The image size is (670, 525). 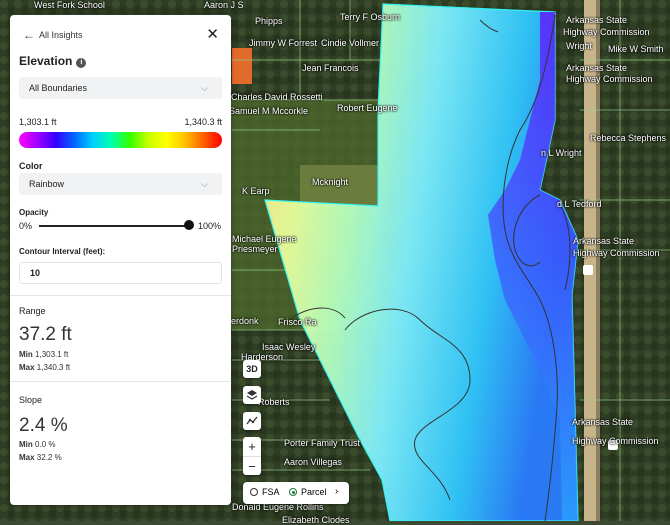 I want to click on range-max: Max 1,340.3 ft, so click(x=44, y=367).